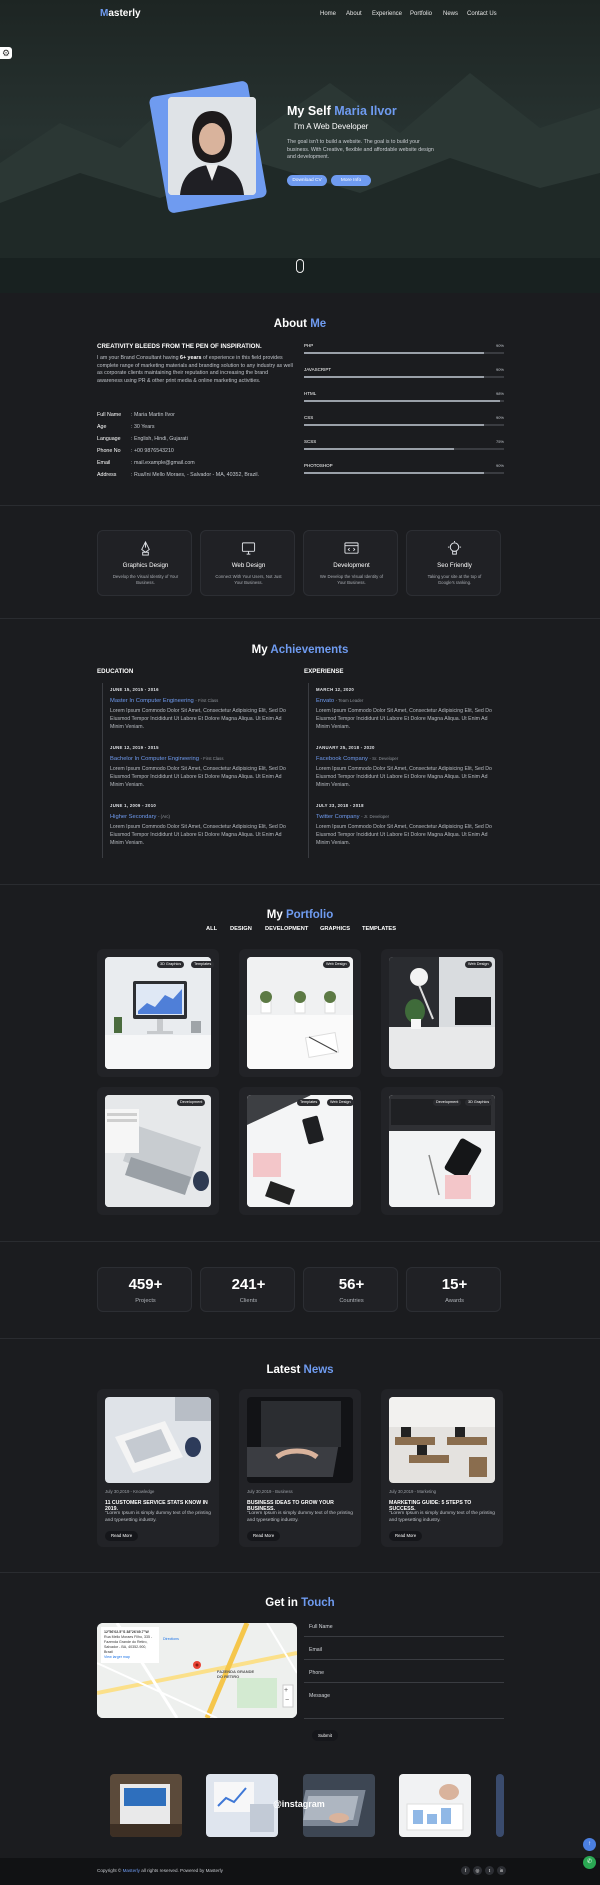  I want to click on phone-field: Phone, so click(404, 1674).